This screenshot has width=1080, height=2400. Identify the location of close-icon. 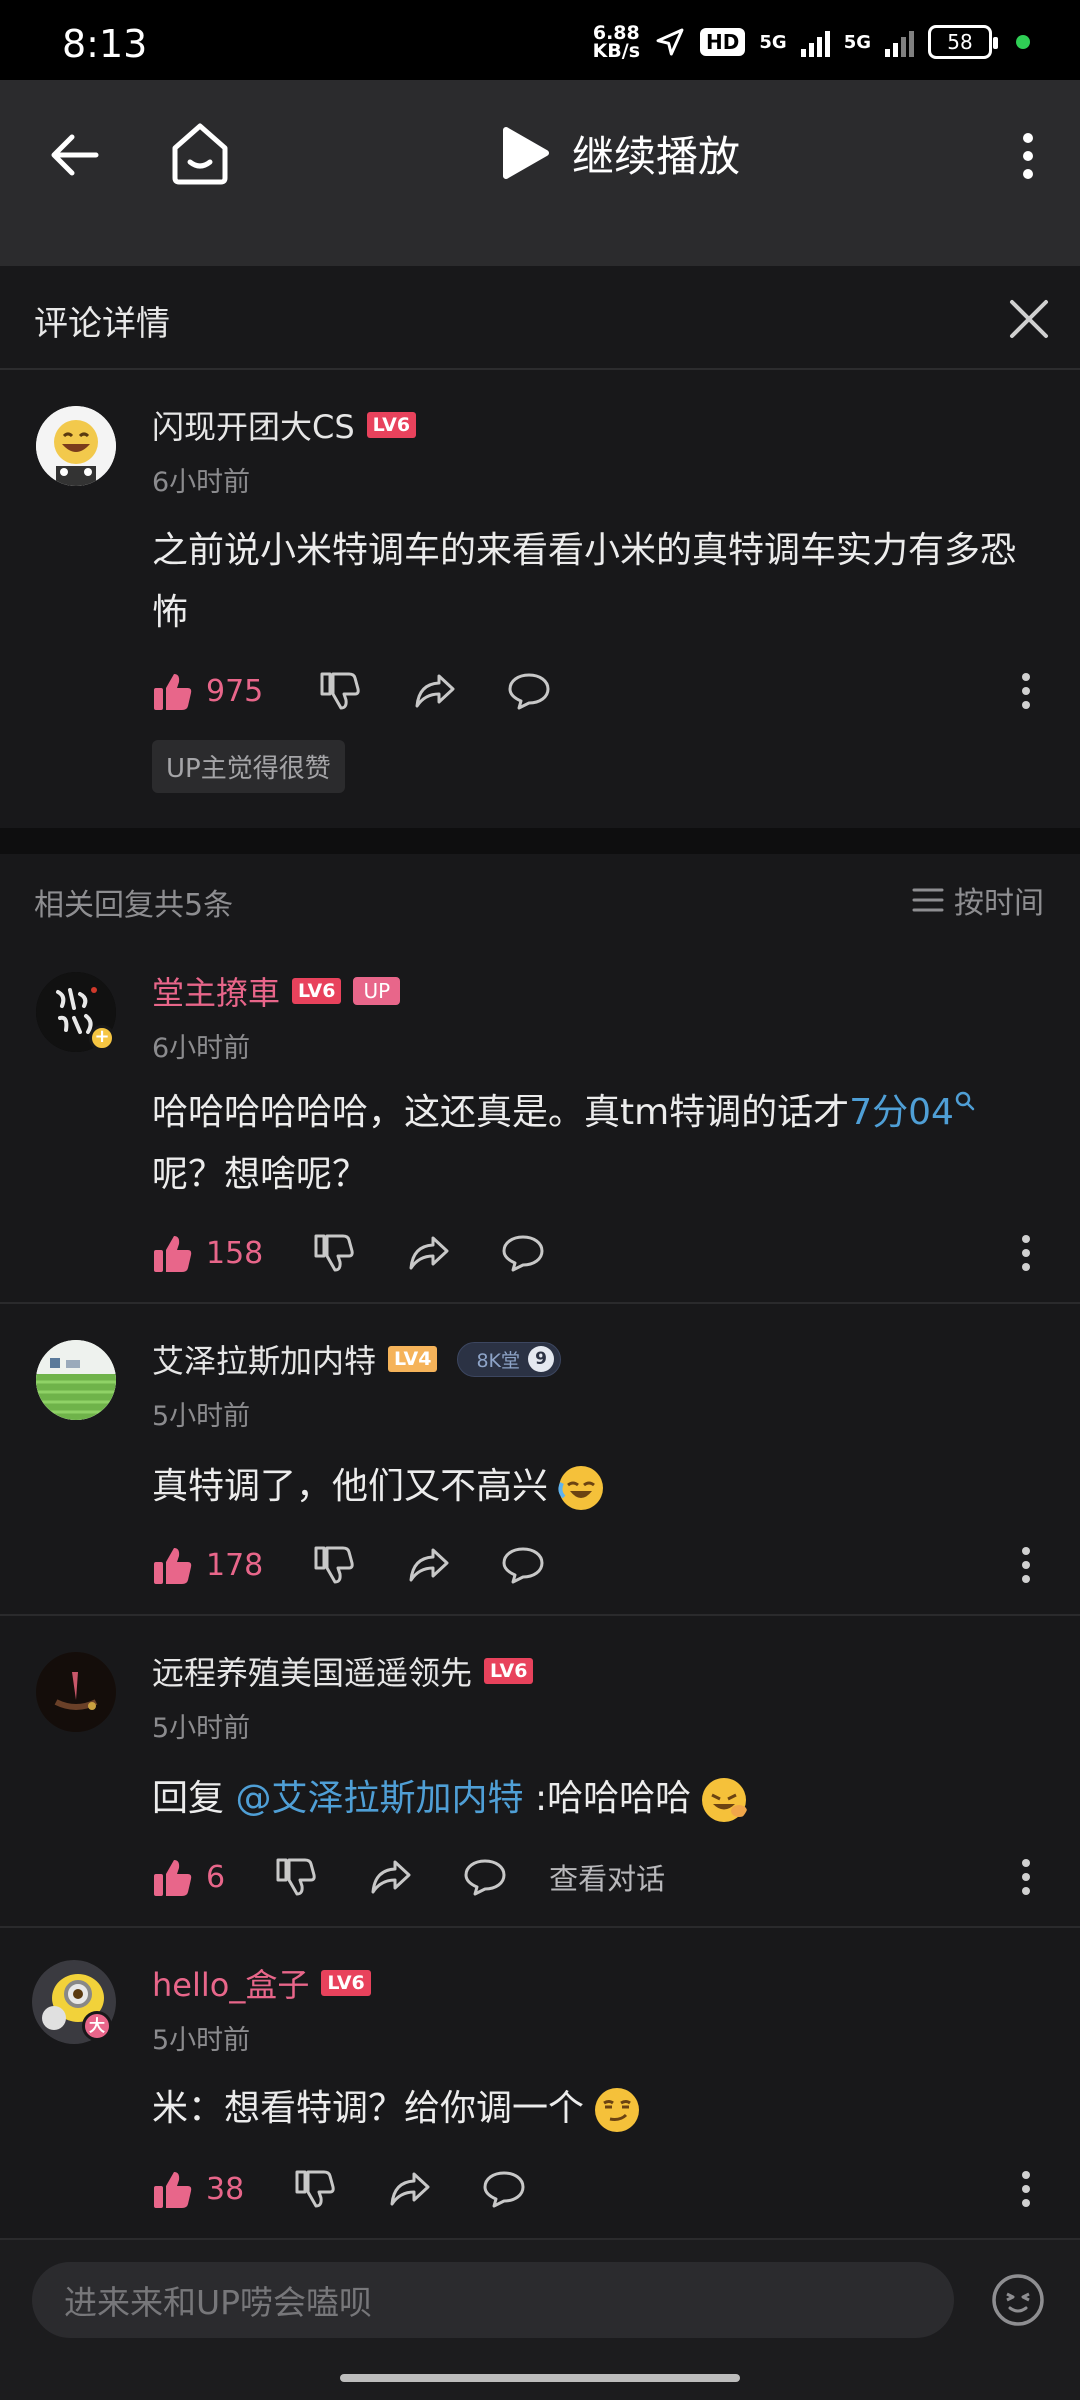
(1029, 319).